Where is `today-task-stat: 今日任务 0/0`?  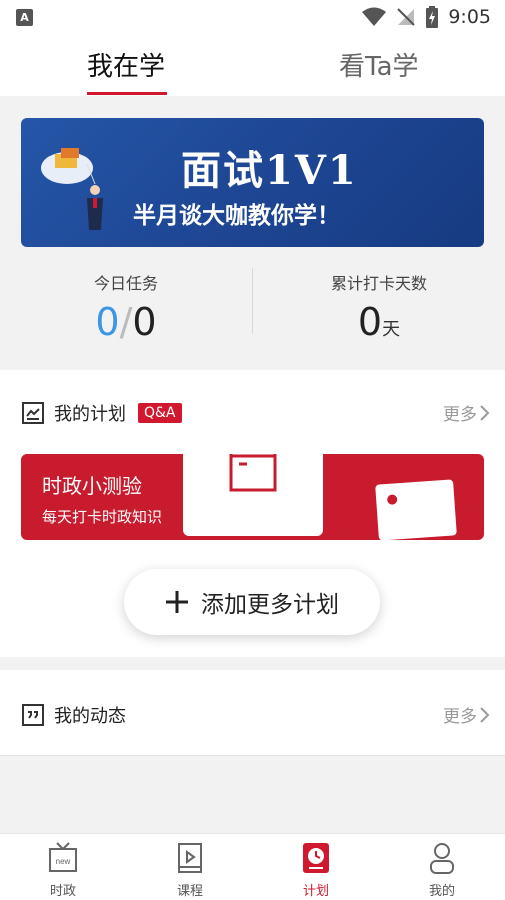
today-task-stat: 今日任务 0/0 is located at coordinates (126, 306).